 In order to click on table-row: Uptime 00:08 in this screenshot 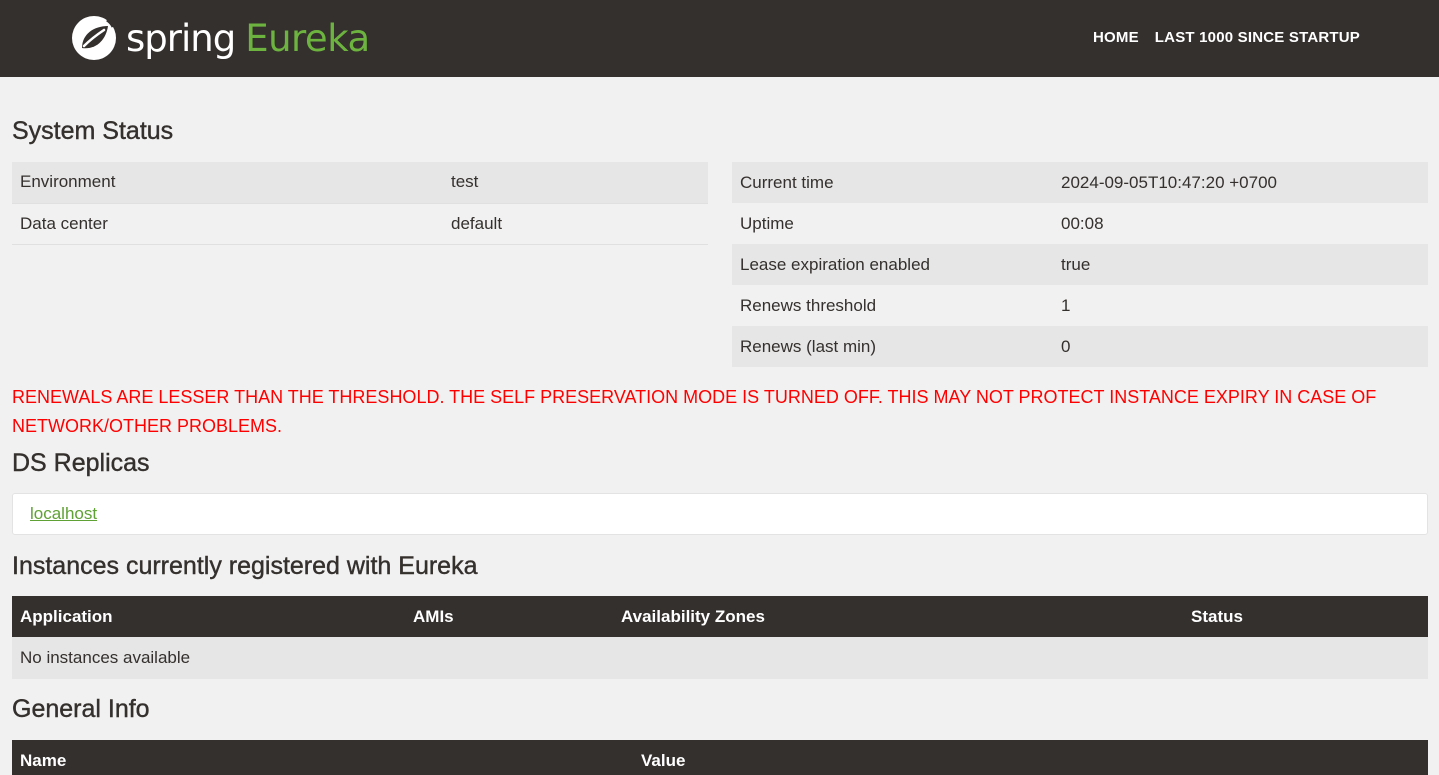, I will do `click(1080, 223)`.